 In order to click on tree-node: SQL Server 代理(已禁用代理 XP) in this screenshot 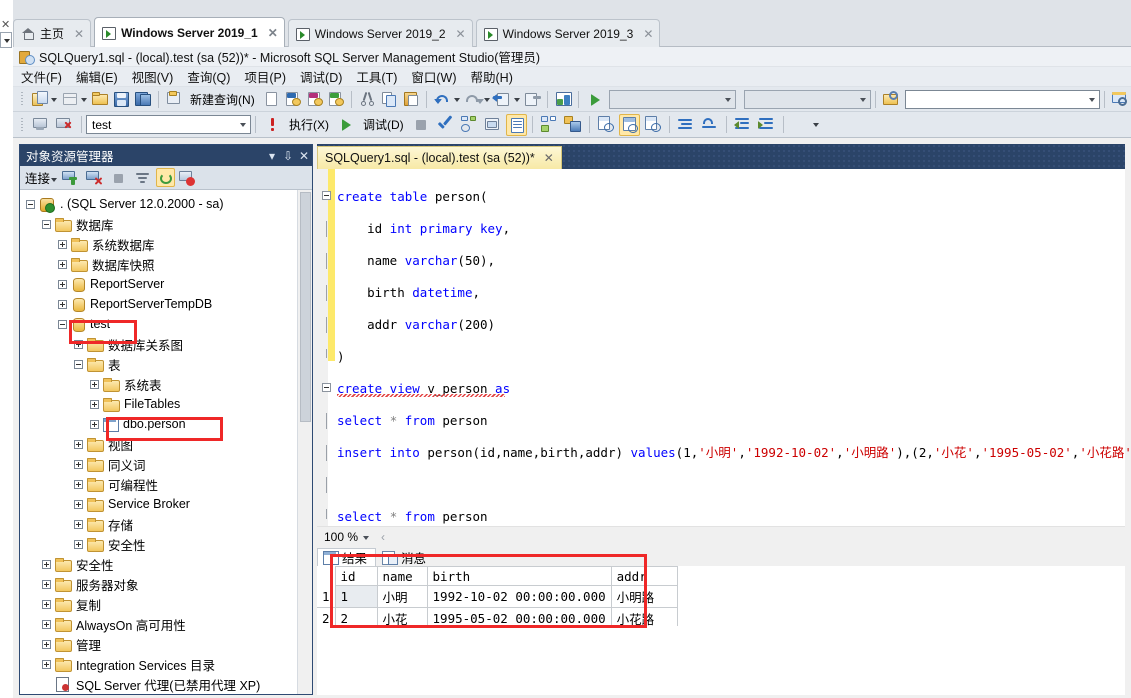, I will do `click(166, 684)`.